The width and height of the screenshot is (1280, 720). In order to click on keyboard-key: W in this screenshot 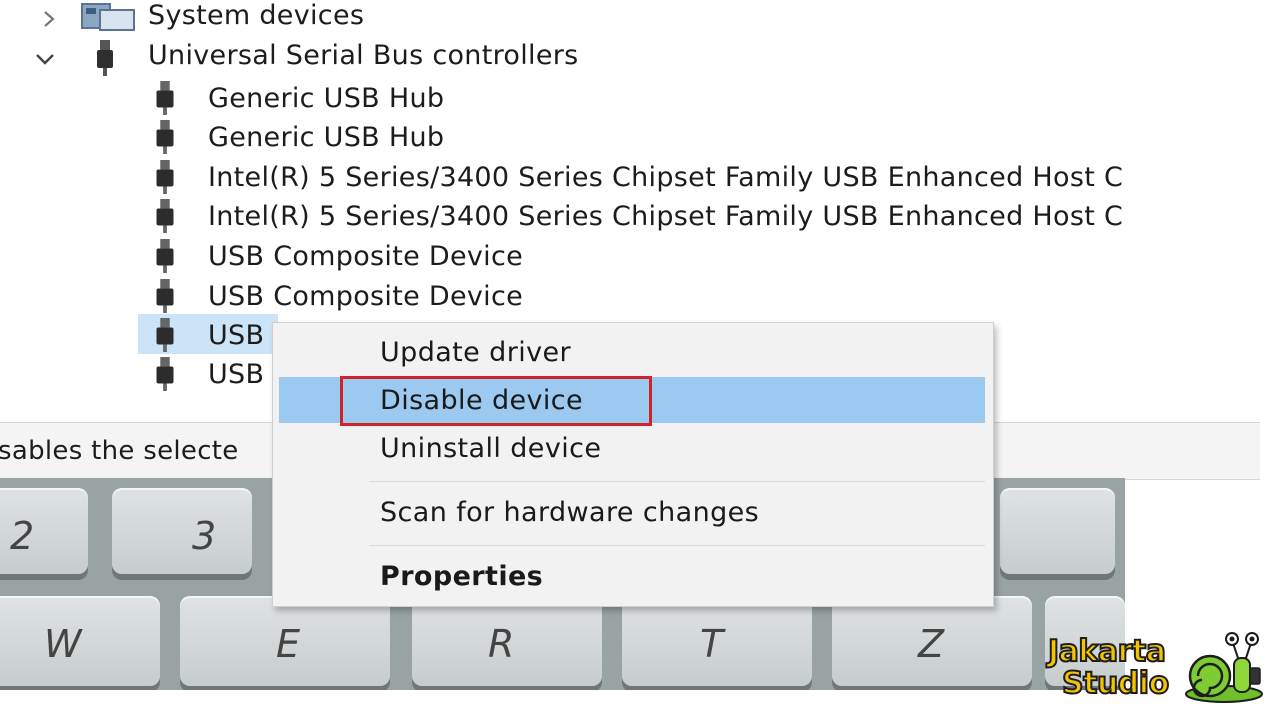, I will do `click(80, 641)`.